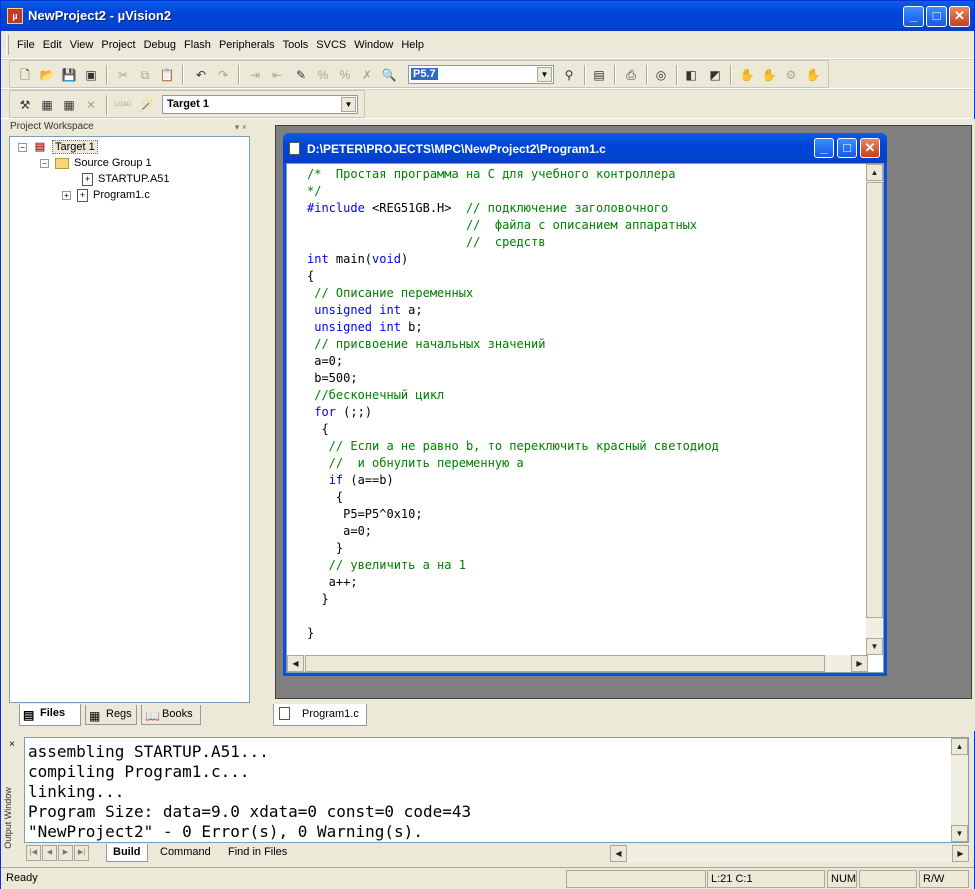  What do you see at coordinates (339, 412) in the screenshot?
I see `code-line: for (;;)` at bounding box center [339, 412].